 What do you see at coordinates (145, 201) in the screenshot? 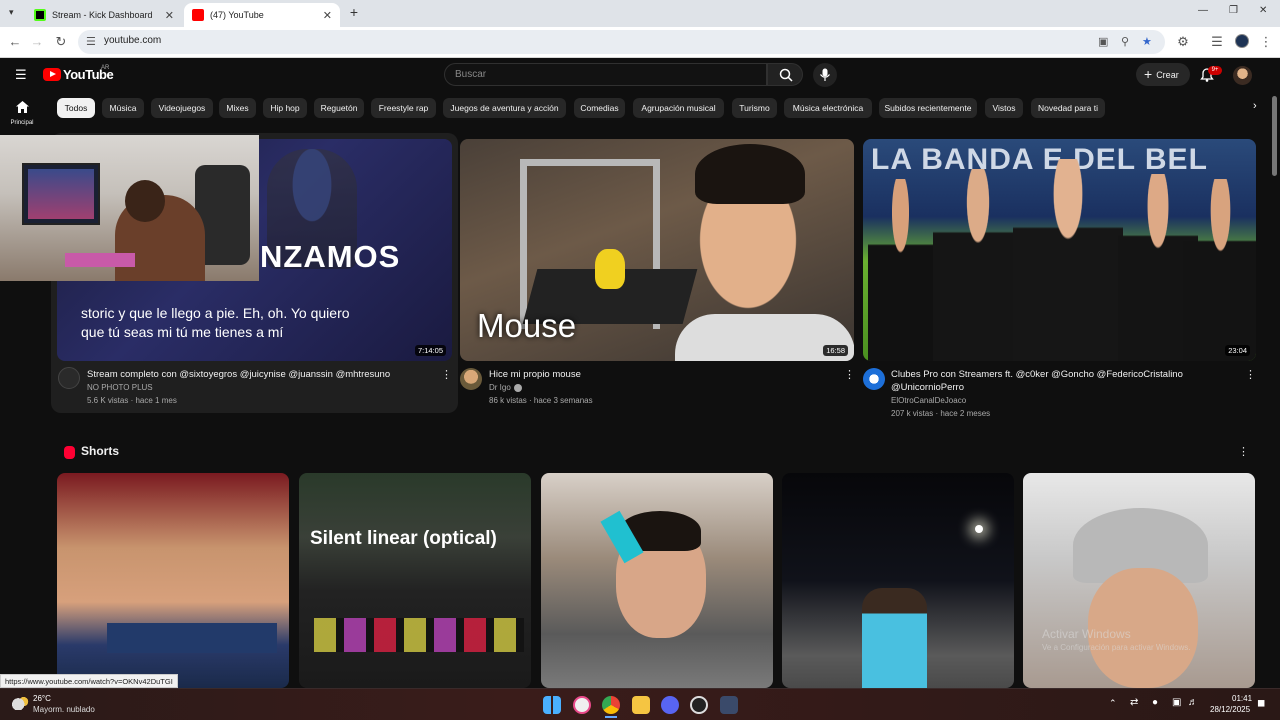
I see `webcam-head-shape` at bounding box center [145, 201].